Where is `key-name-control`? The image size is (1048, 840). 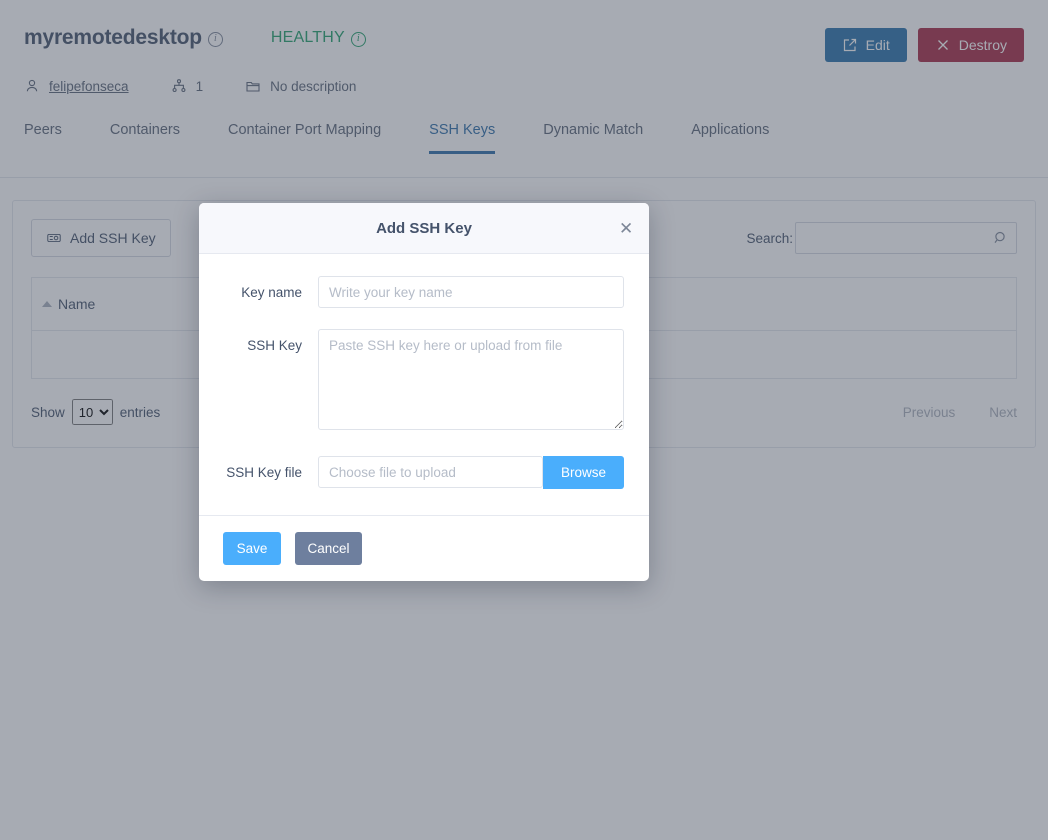 key-name-control is located at coordinates (471, 292).